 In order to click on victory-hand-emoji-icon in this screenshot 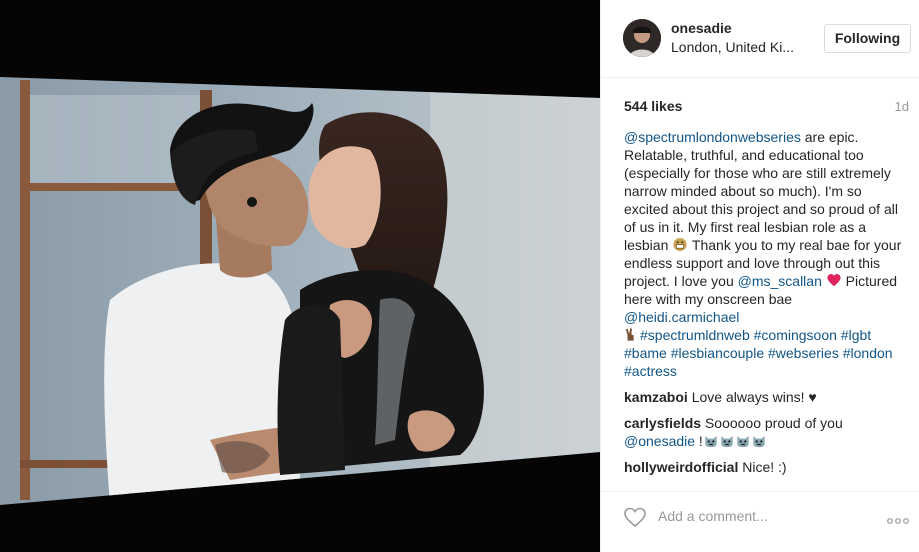, I will do `click(632, 334)`.